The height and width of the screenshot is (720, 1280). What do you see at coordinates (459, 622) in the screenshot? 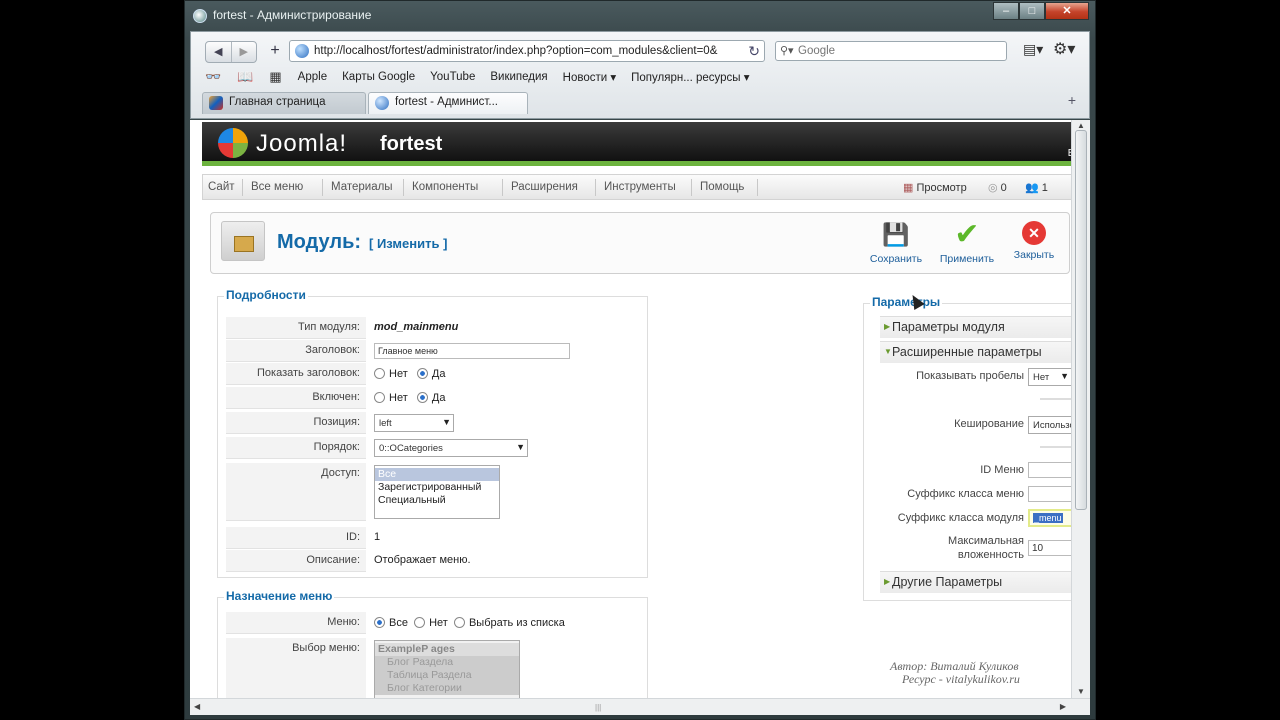
I see `menus-select-radio` at bounding box center [459, 622].